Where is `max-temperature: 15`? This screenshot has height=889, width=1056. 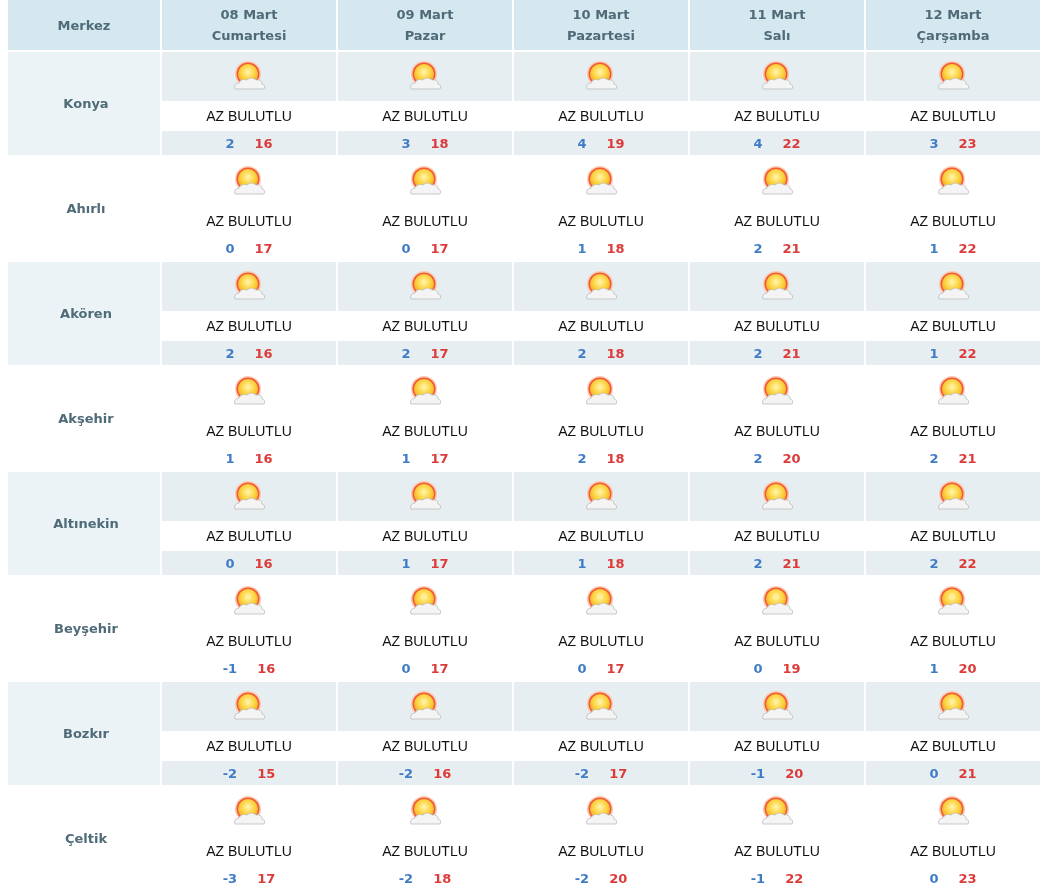 max-temperature: 15 is located at coordinates (266, 773).